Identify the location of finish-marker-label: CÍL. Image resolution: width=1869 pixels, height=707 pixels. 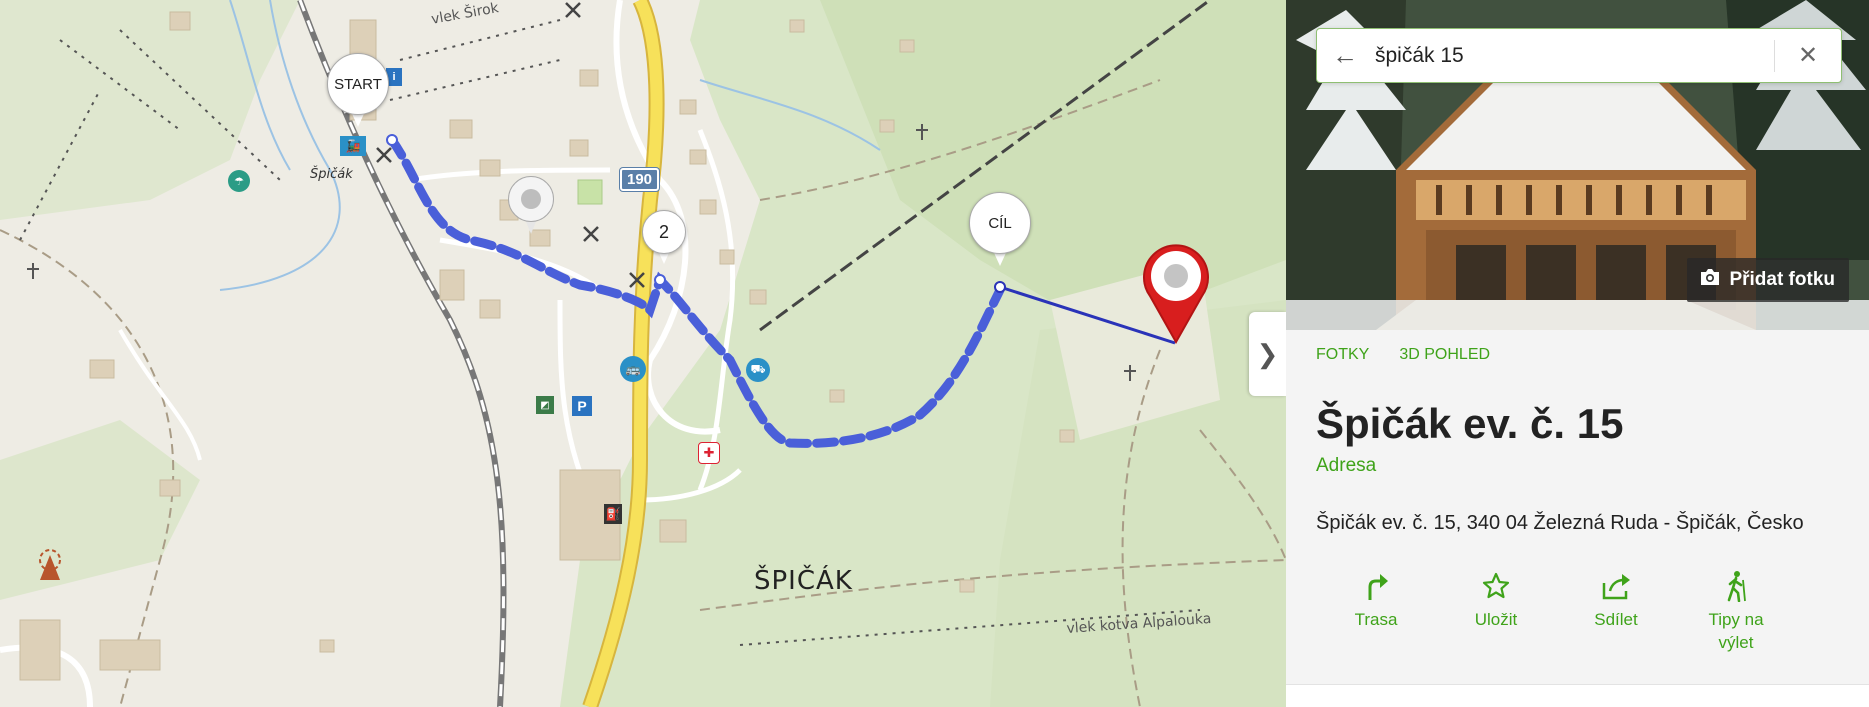
(1000, 223).